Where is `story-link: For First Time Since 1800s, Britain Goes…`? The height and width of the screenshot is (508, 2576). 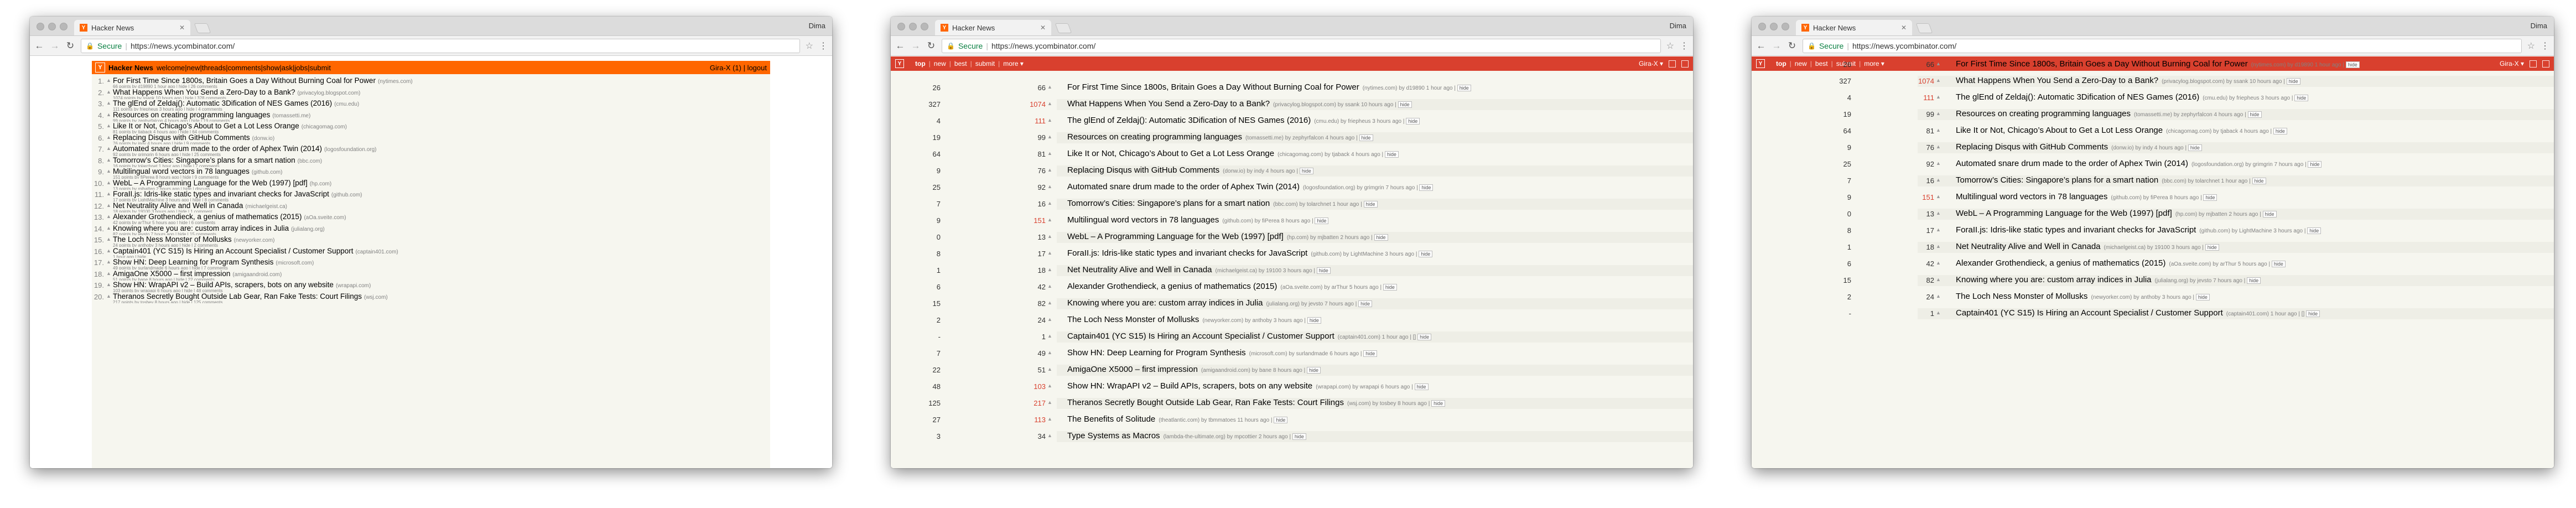 story-link: For First Time Since 1800s, Britain Goes… is located at coordinates (245, 80).